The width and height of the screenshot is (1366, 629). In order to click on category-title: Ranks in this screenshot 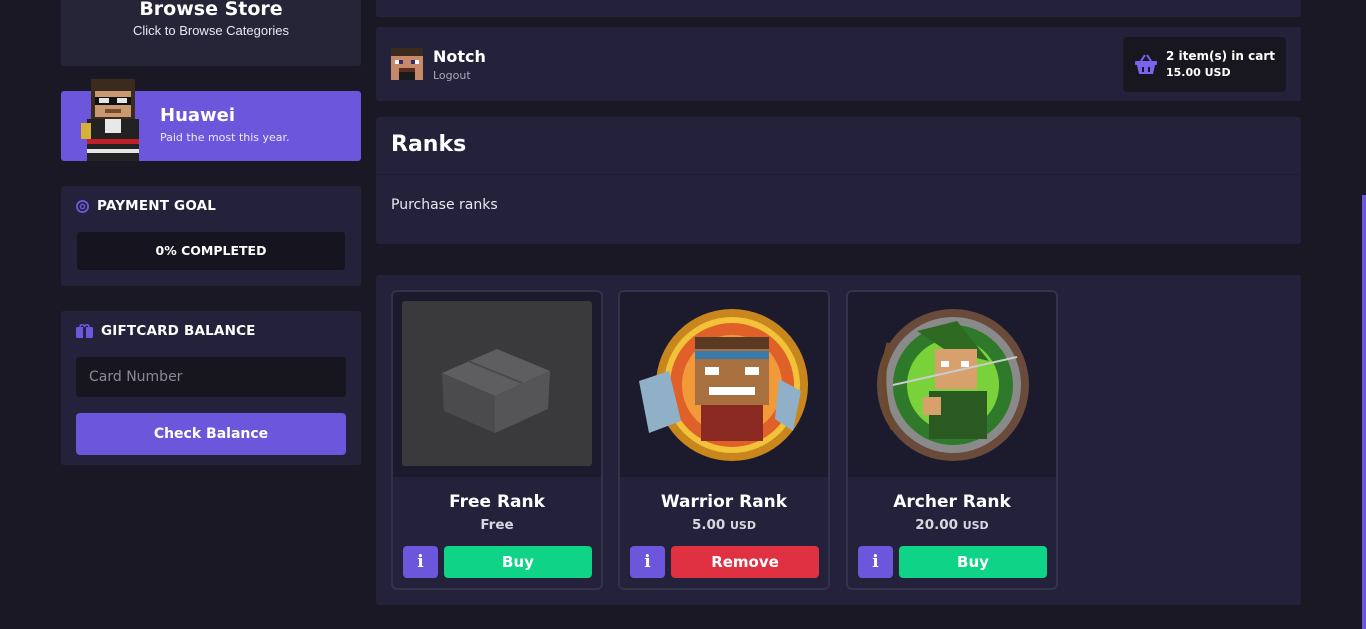, I will do `click(838, 146)`.